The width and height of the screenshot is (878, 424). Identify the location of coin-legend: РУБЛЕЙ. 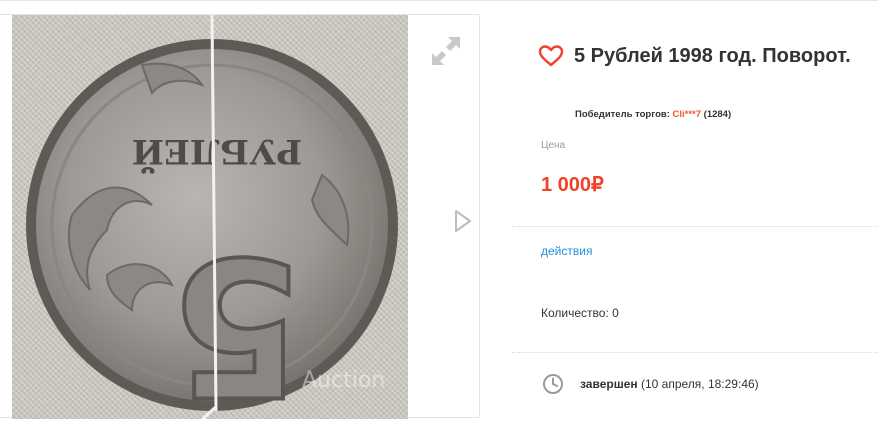
(217, 152).